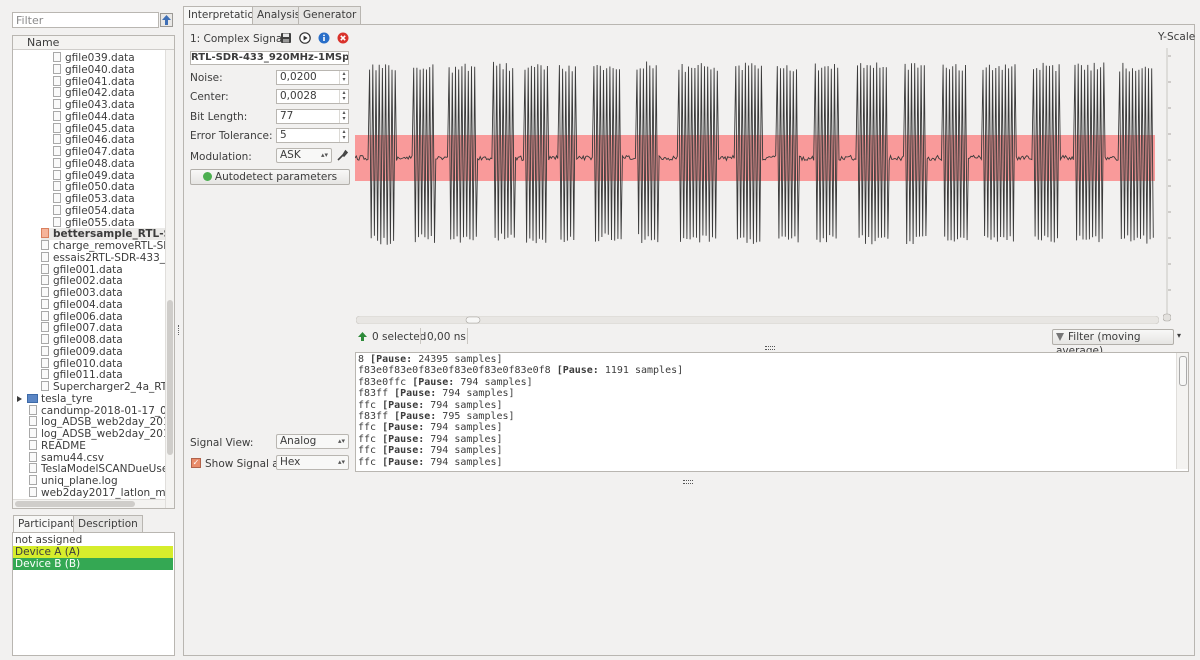 Image resolution: width=1200 pixels, height=660 pixels. I want to click on filter-input: Filter, so click(85, 20).